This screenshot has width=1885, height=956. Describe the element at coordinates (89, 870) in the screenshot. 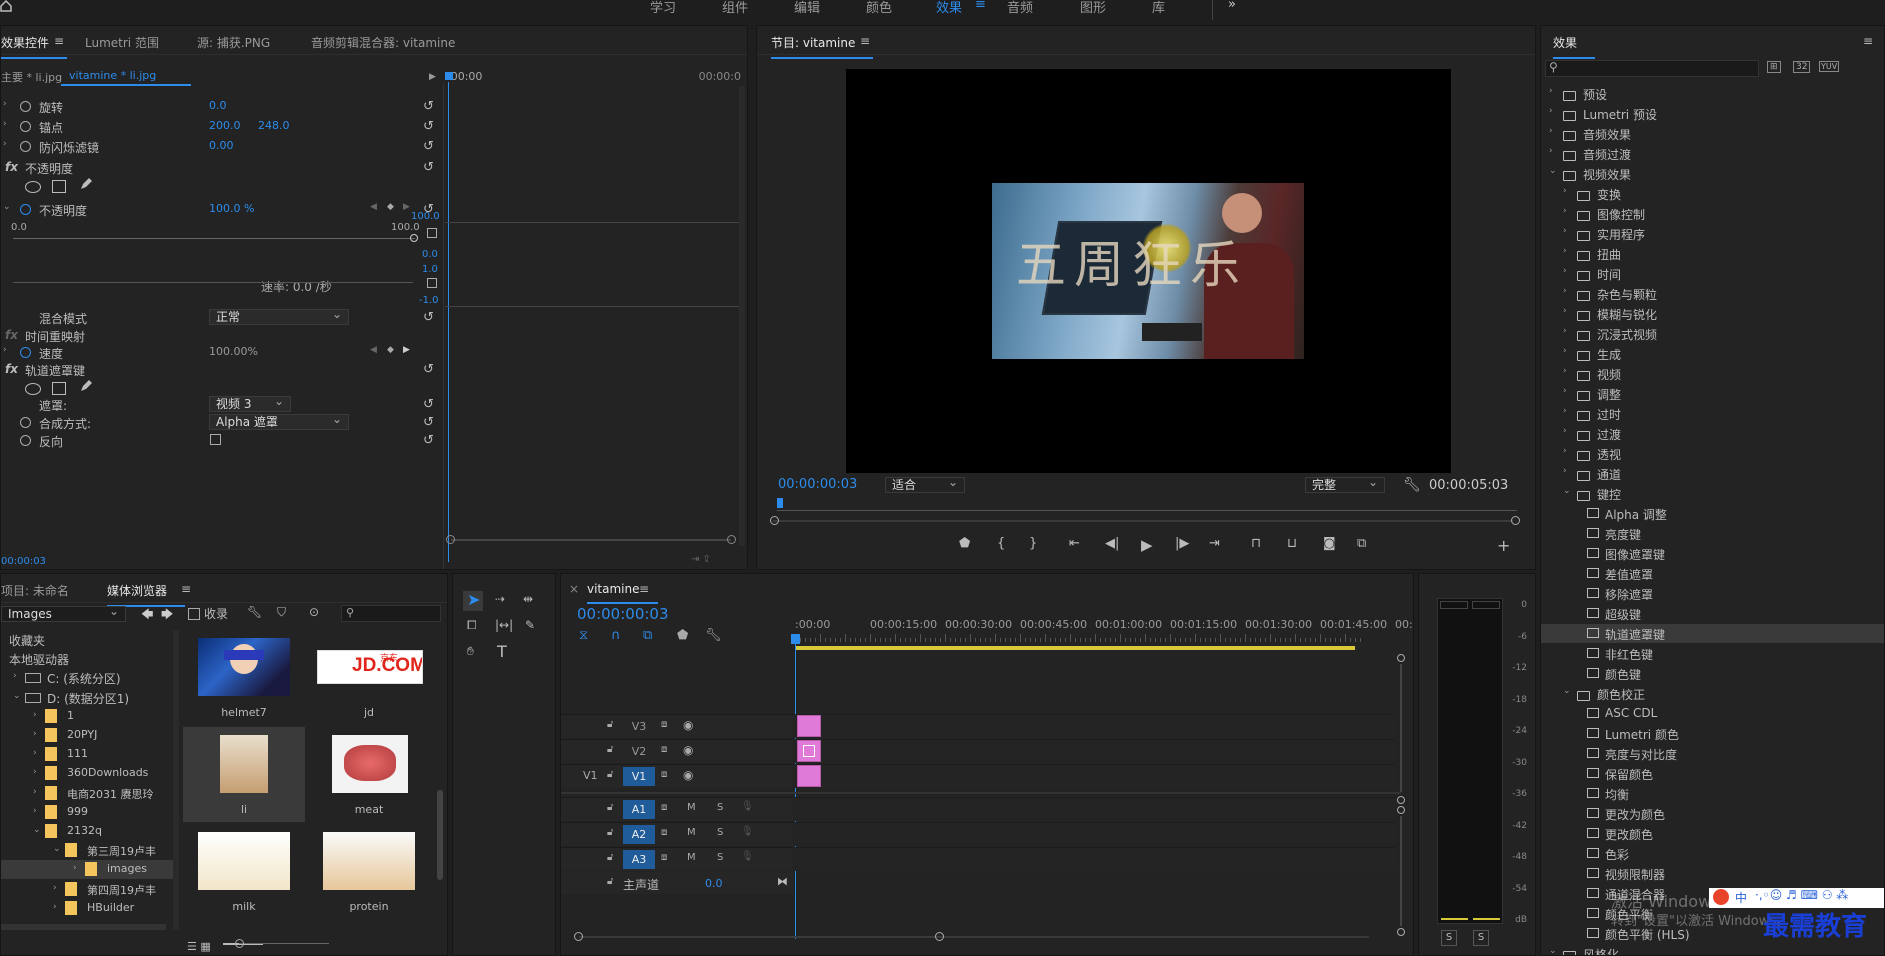

I see `media-tree-item: › images` at that location.